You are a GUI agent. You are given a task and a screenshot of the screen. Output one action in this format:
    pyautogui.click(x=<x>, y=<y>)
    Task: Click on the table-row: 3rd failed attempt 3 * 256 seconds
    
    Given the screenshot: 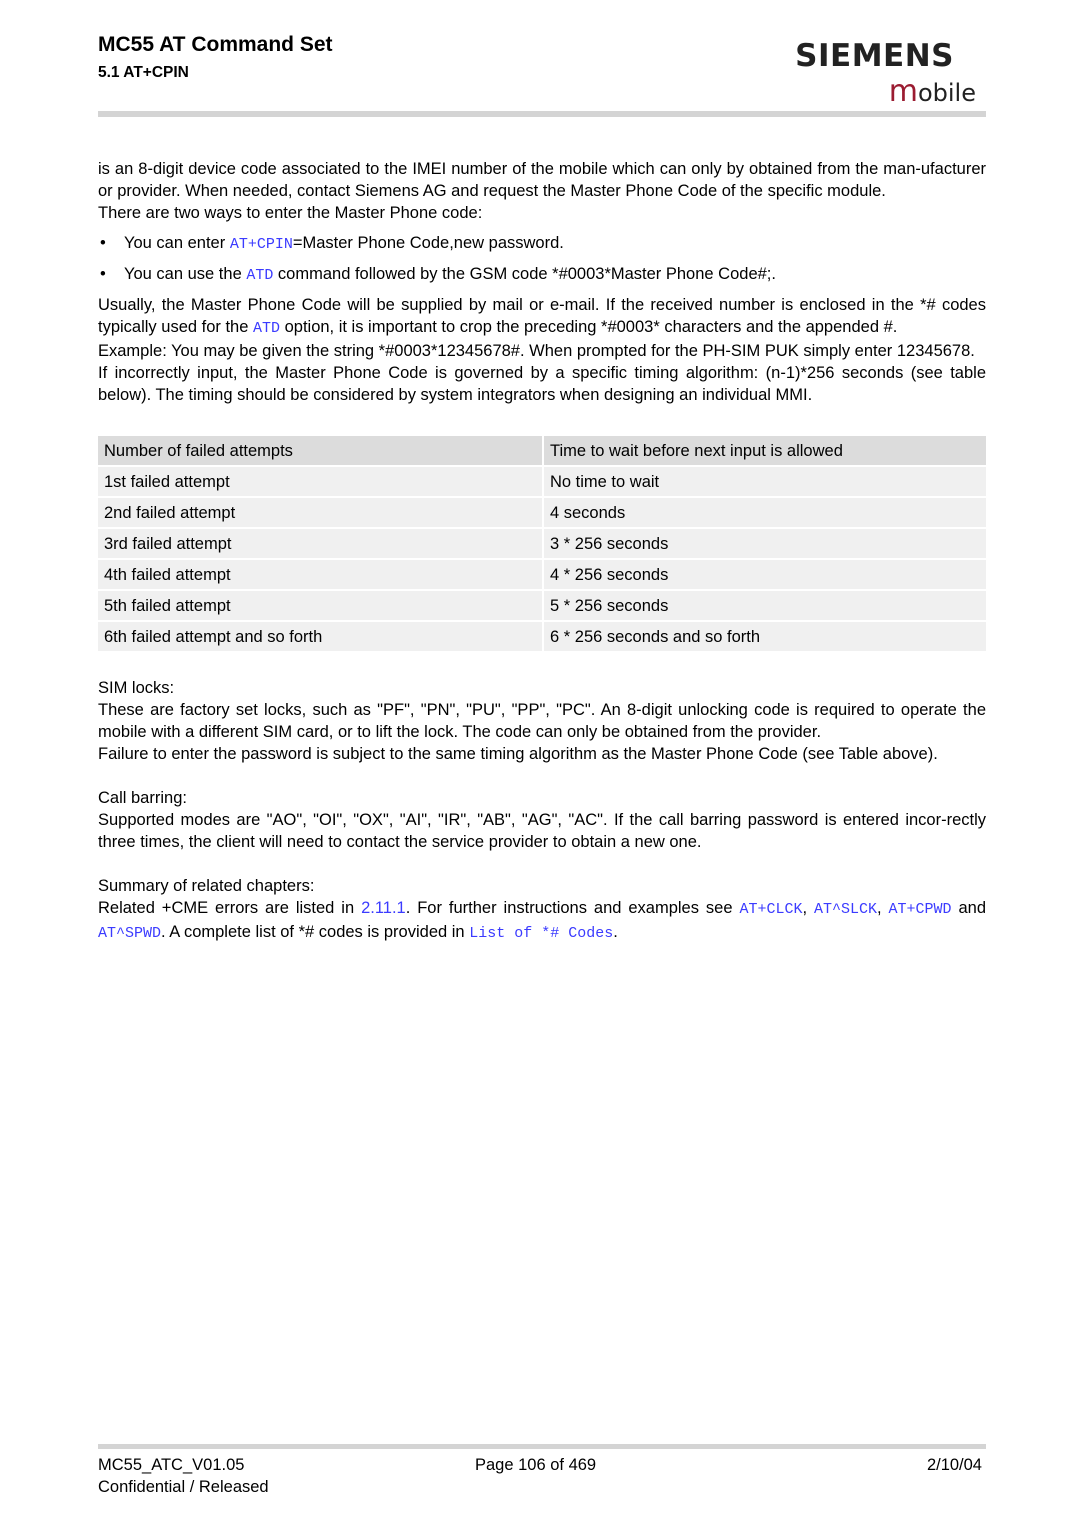 What is the action you would take?
    pyautogui.click(x=542, y=543)
    